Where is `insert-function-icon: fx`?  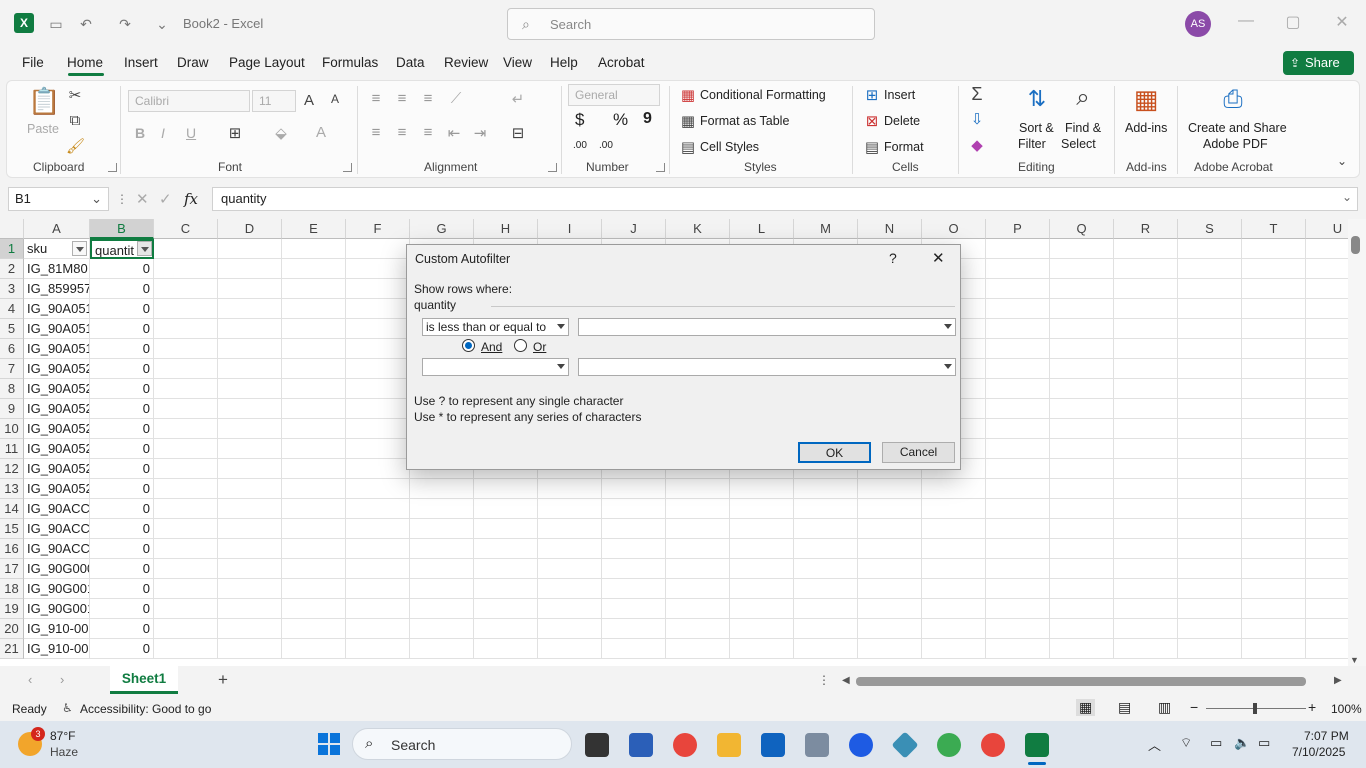 insert-function-icon: fx is located at coordinates (191, 199).